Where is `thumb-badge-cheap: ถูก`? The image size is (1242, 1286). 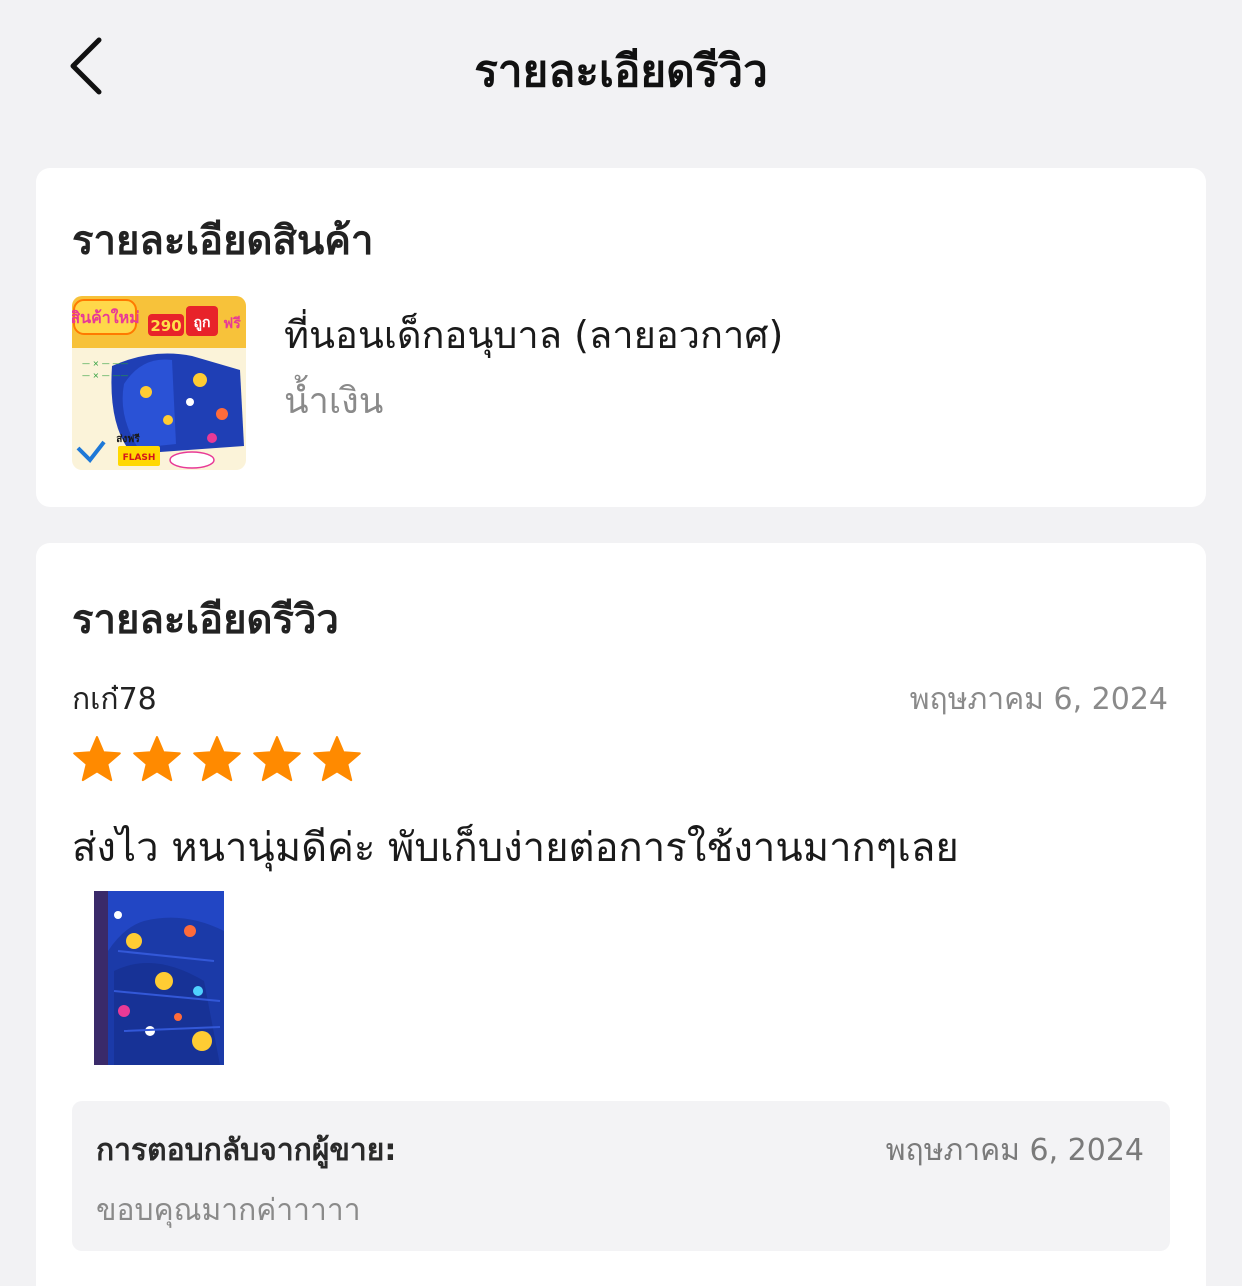 thumb-badge-cheap: ถูก is located at coordinates (202, 323).